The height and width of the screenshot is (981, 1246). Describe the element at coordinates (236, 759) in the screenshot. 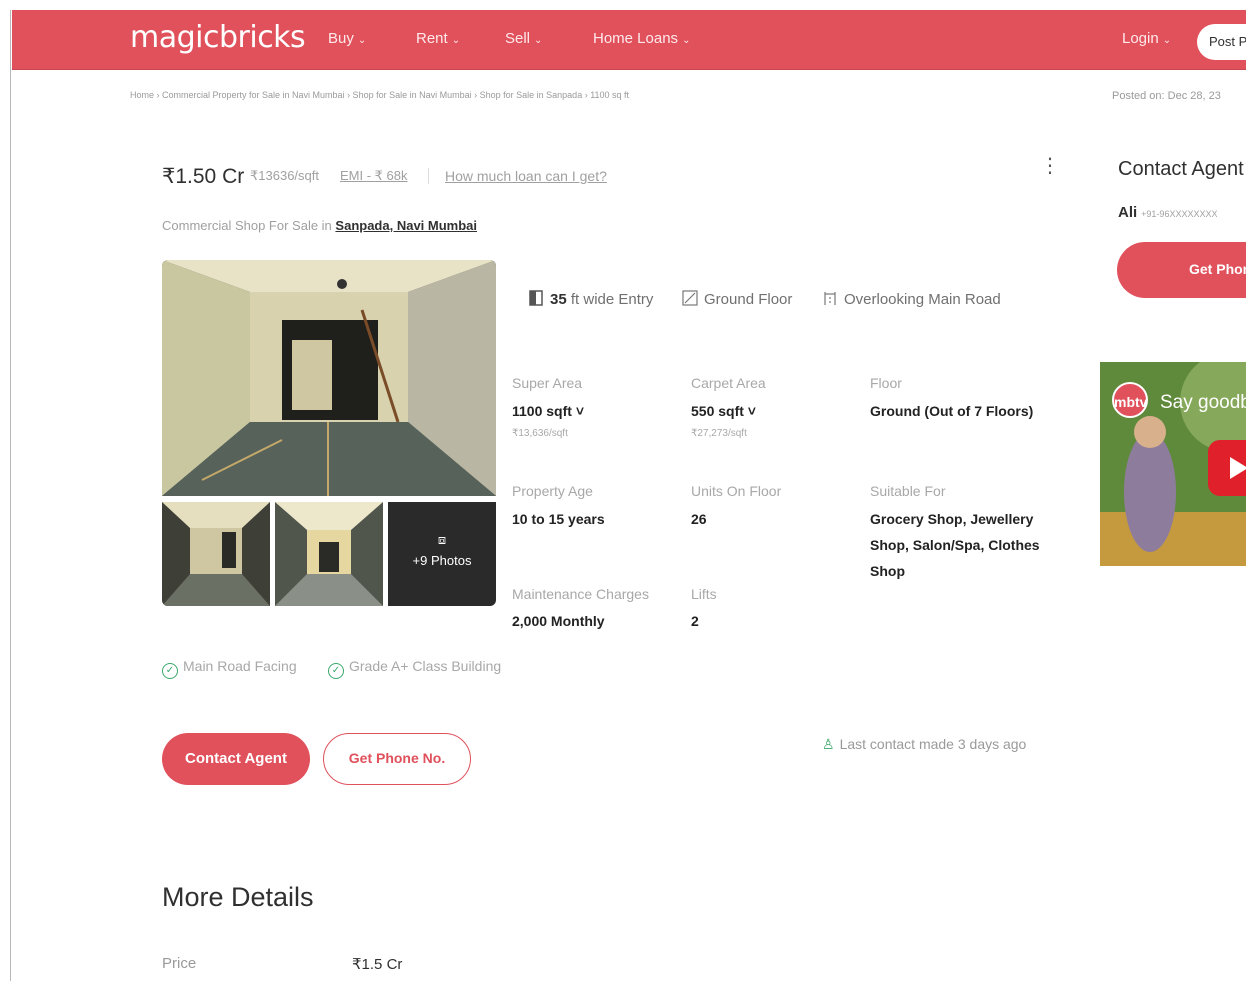

I see `contact-agent-button: Contact Agent` at that location.